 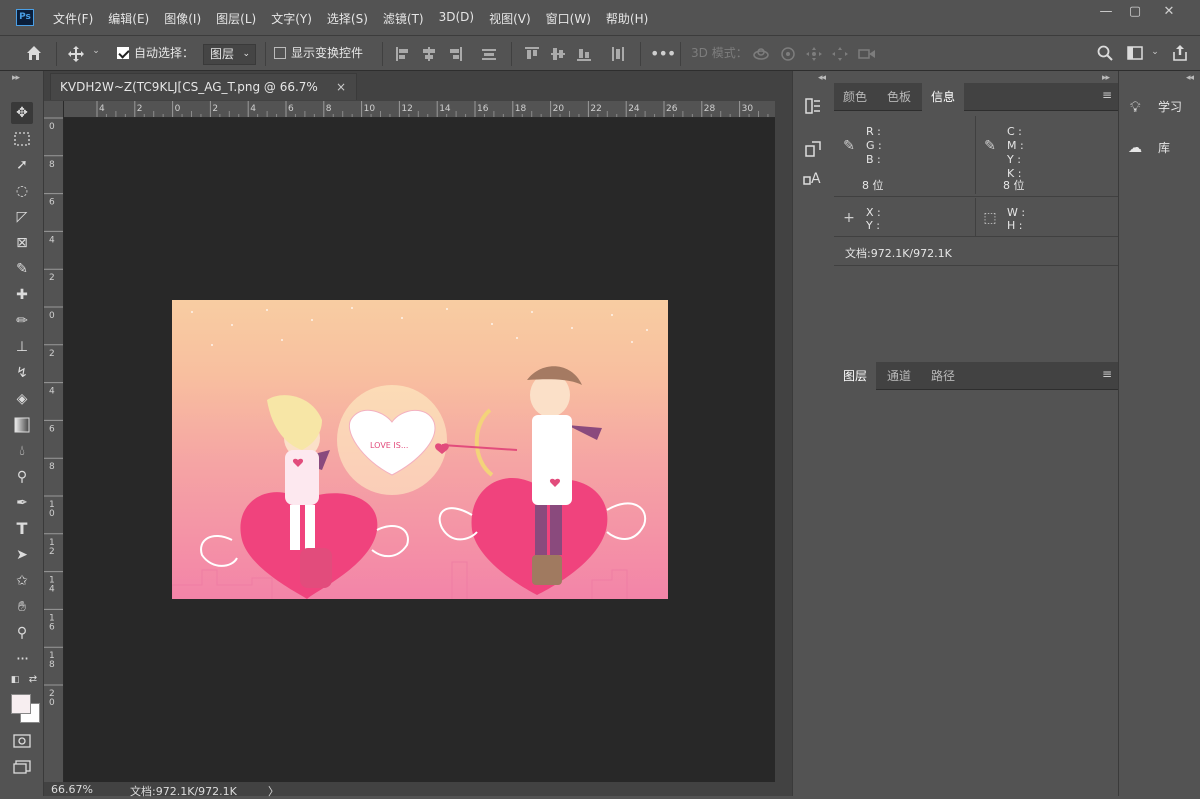 What do you see at coordinates (1106, 78) in the screenshot?
I see `panels-collapse-icon: ▸▸` at bounding box center [1106, 78].